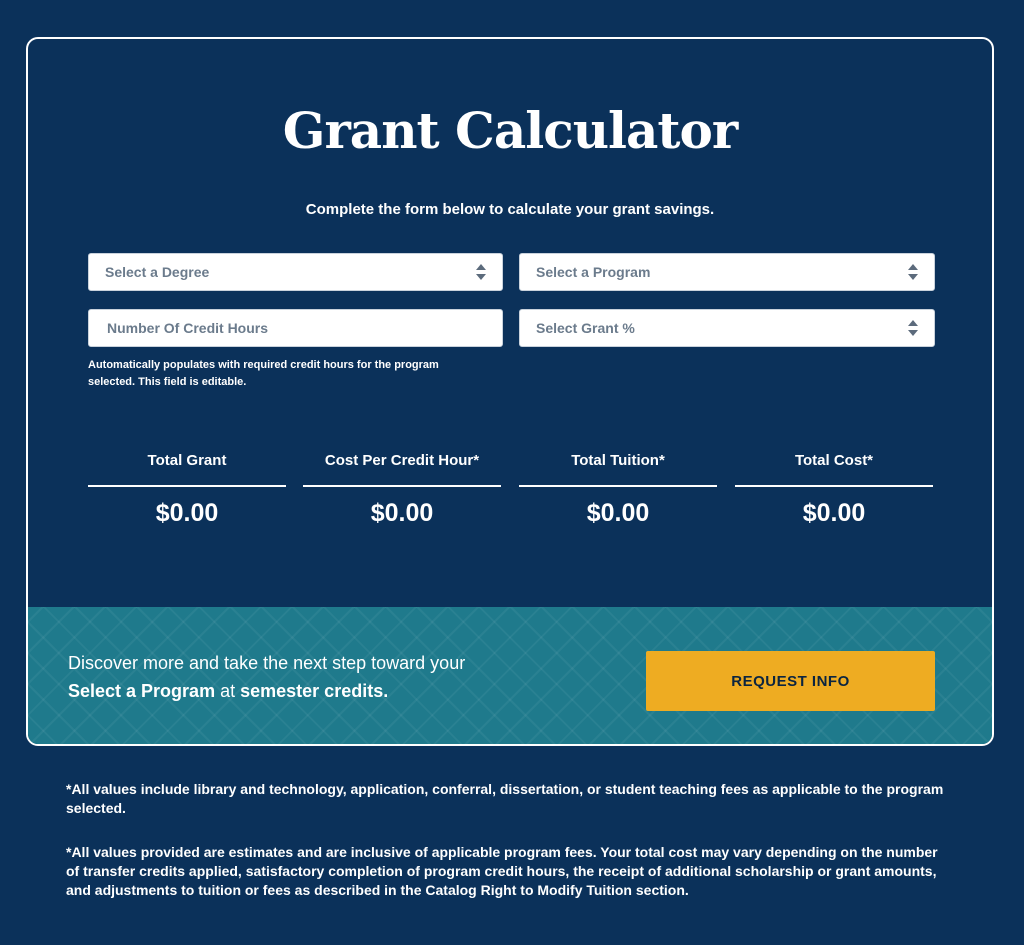 The height and width of the screenshot is (945, 1024). I want to click on program-select-value: Select a Program, so click(593, 272).